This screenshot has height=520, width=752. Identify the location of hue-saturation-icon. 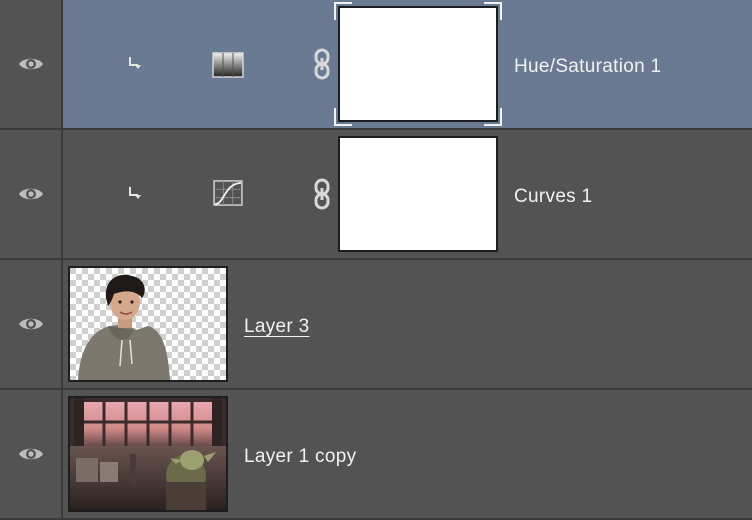
(228, 65).